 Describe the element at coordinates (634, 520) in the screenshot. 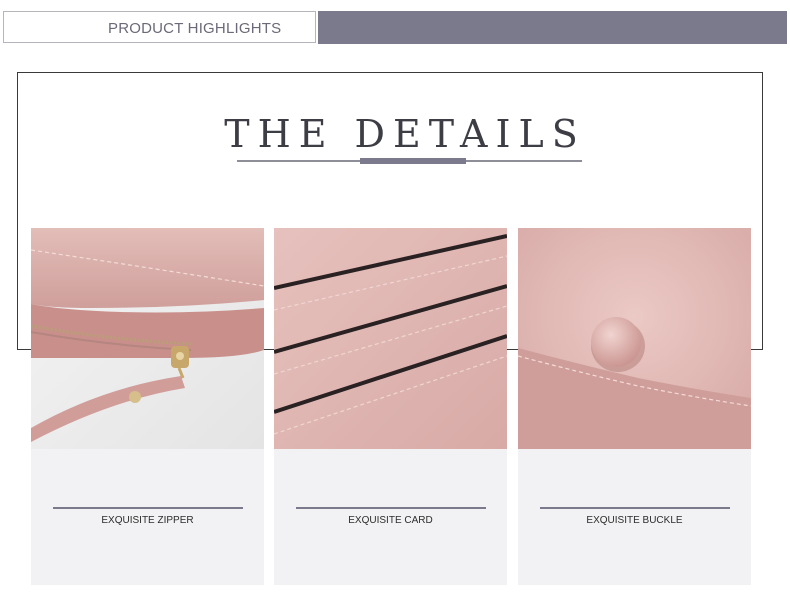

I see `card-label: EXQUISITE BUCKLE` at that location.